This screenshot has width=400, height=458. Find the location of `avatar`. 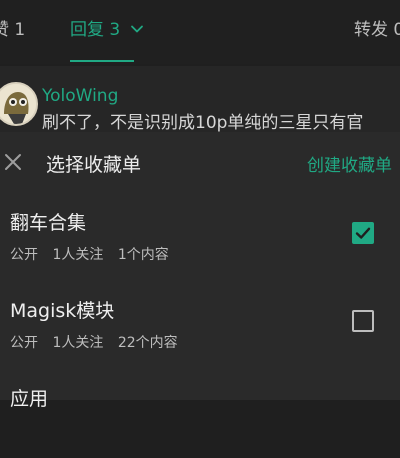

avatar is located at coordinates (19, 104).